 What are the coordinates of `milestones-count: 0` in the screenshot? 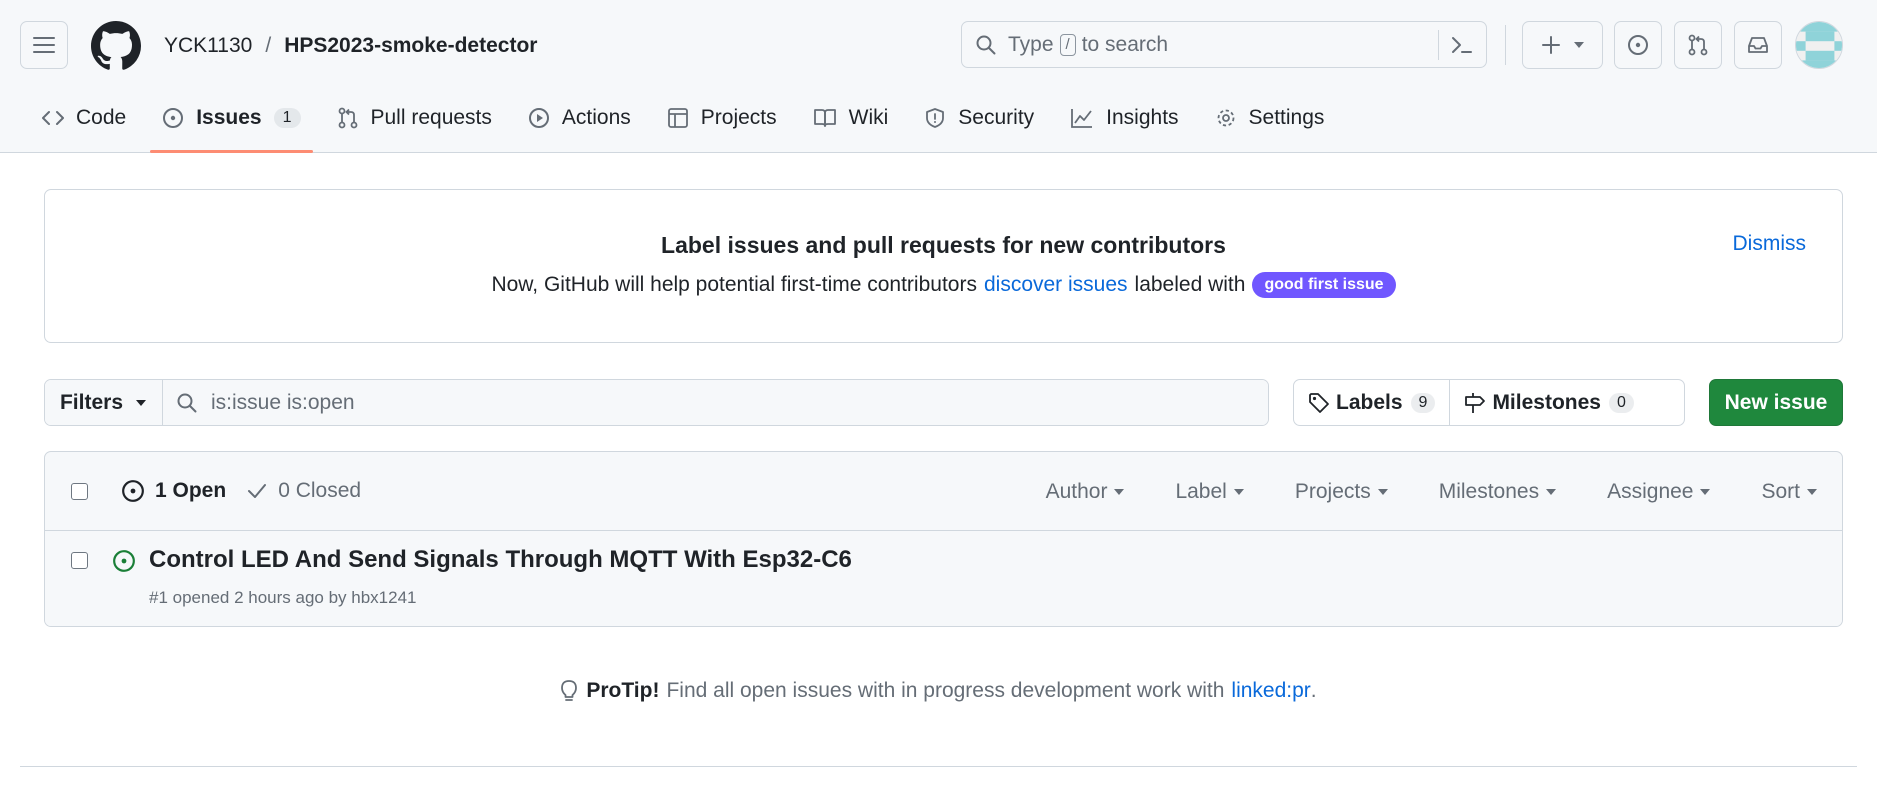 It's located at (1621, 402).